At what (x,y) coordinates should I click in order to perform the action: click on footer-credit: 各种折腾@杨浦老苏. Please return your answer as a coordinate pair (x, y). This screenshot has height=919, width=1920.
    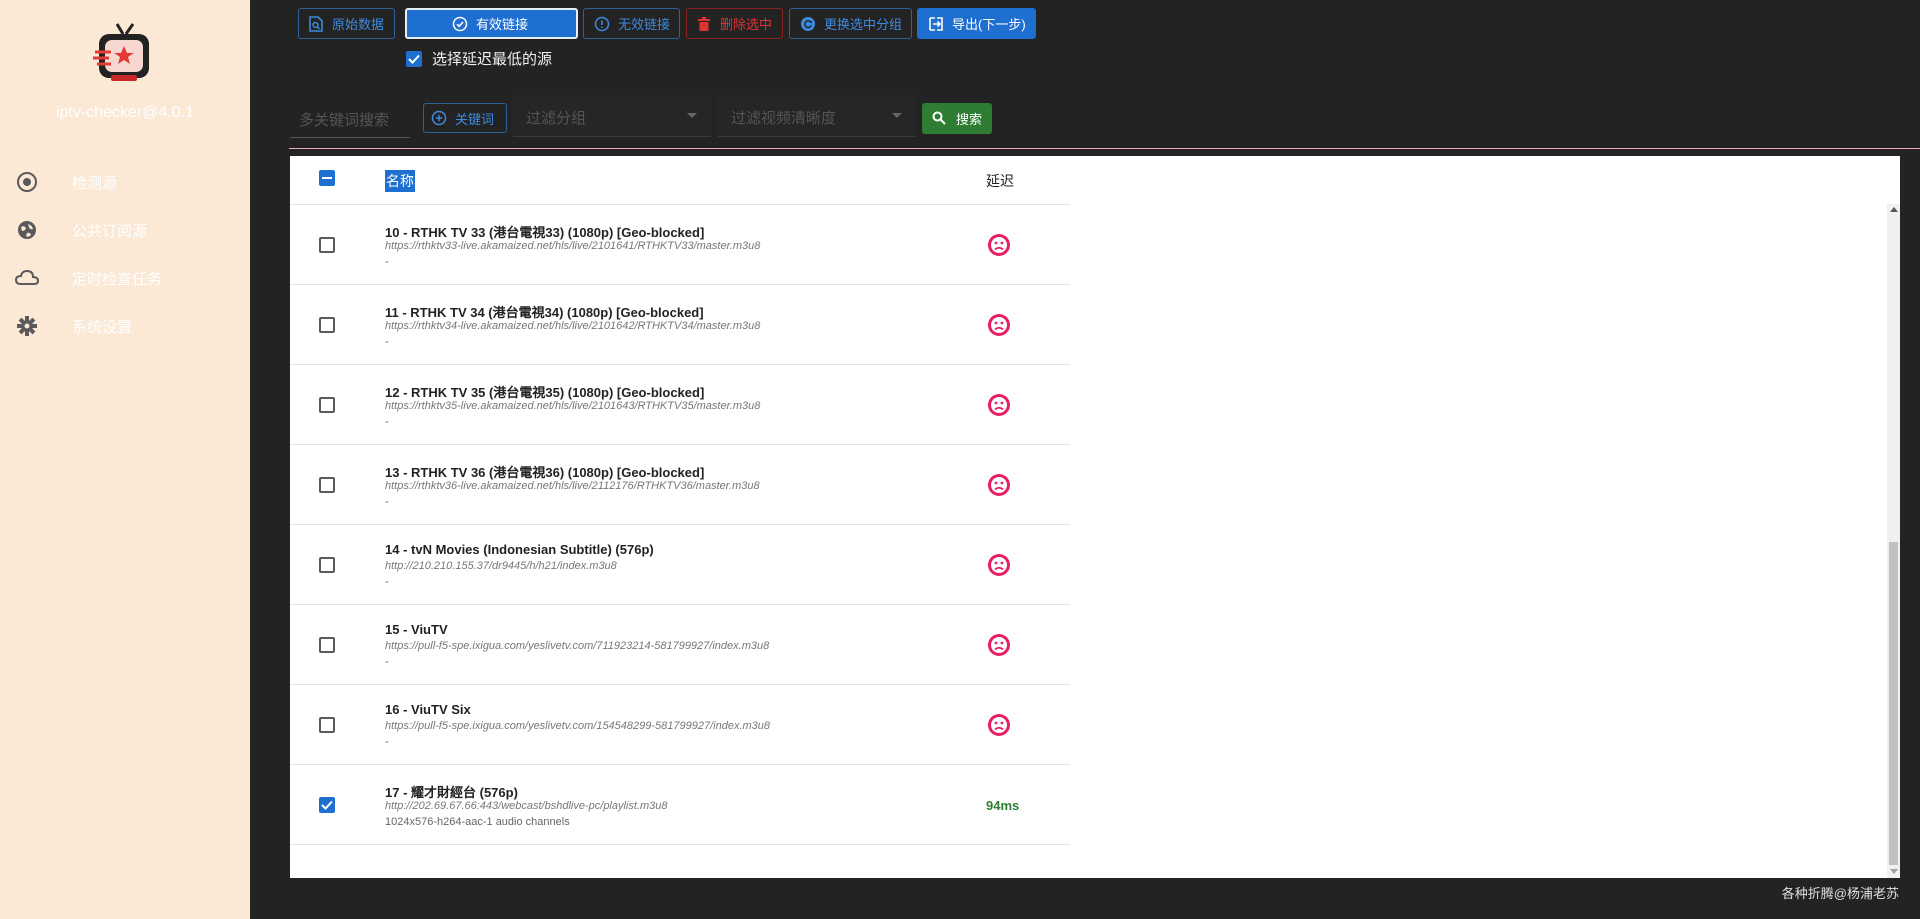
    Looking at the image, I should click on (1840, 893).